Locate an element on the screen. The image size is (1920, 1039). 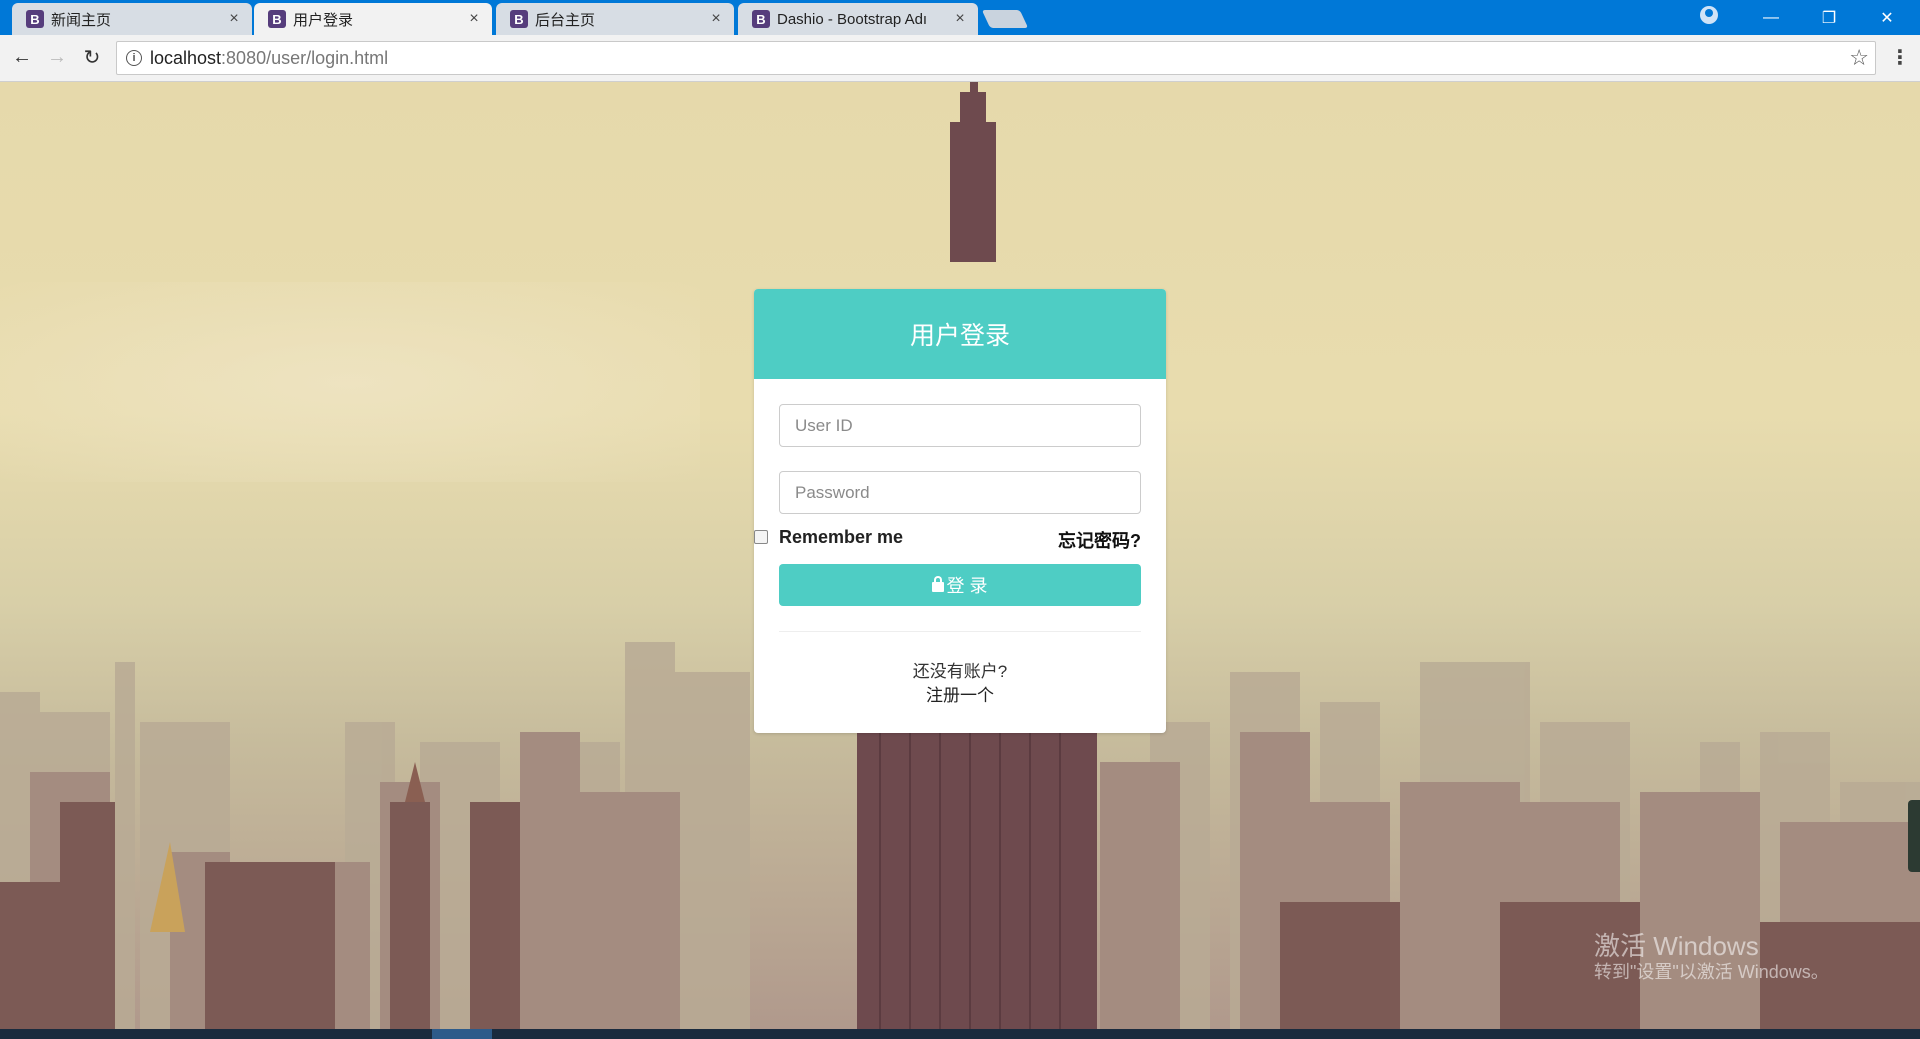
browser-menu-icon: ⋮ is located at coordinates (1900, 57).